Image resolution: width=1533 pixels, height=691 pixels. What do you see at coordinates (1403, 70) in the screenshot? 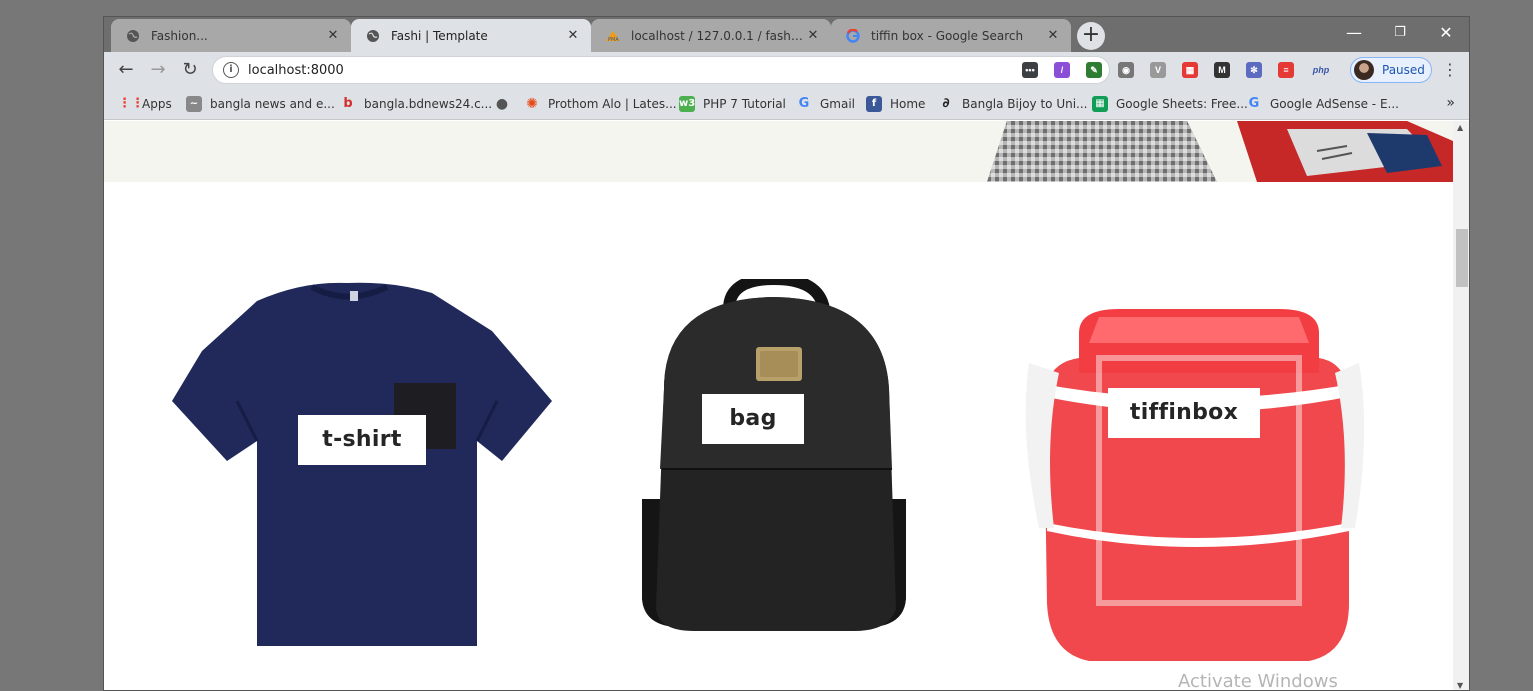
I see `profile-status: Paused` at bounding box center [1403, 70].